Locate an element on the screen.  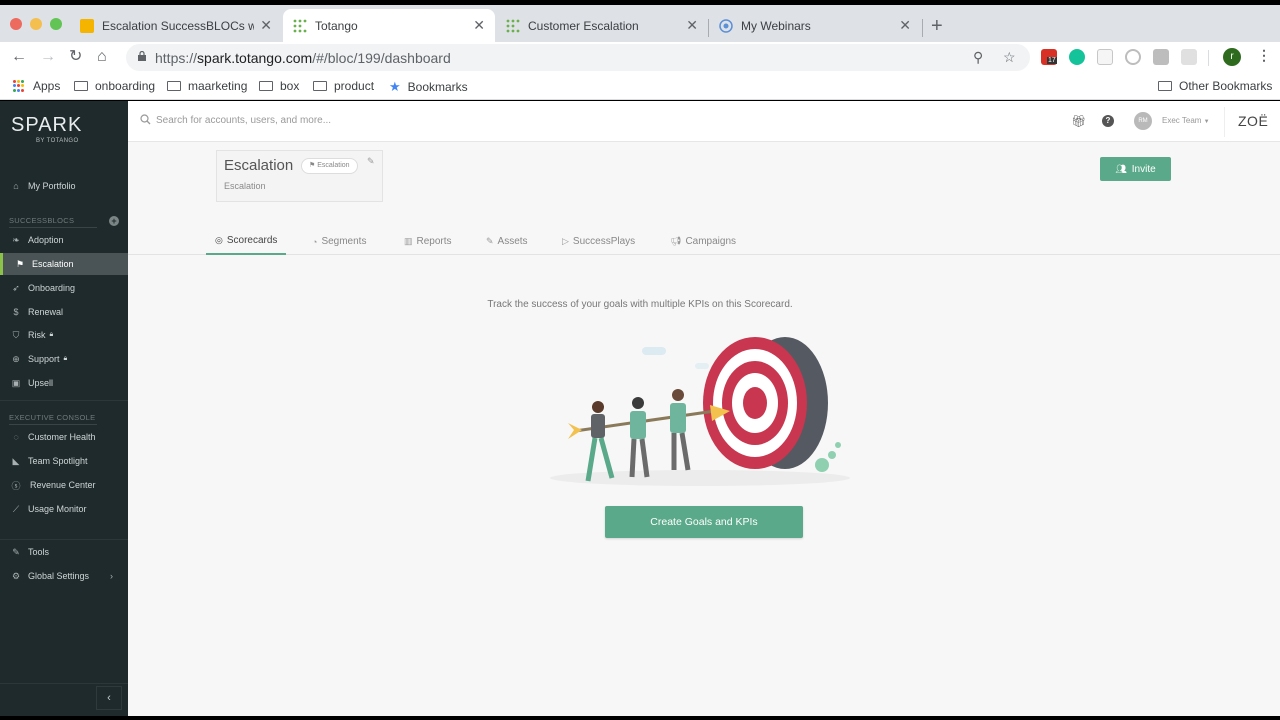
health-icon: ◌ is located at coordinates (16, 437).